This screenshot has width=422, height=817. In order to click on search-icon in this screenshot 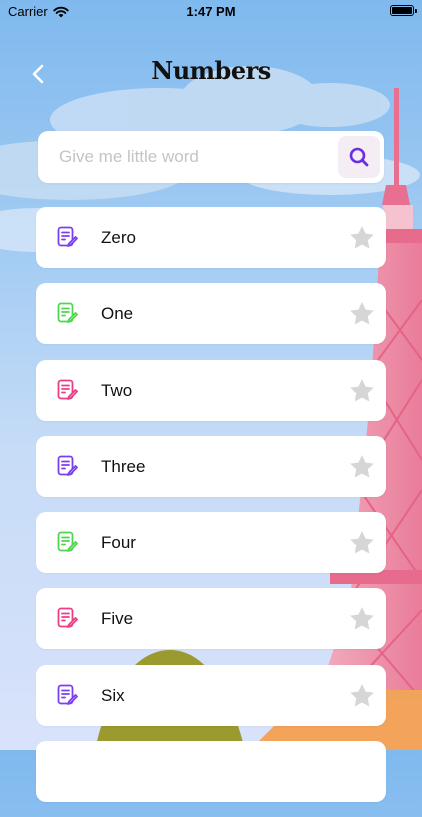, I will do `click(359, 157)`.